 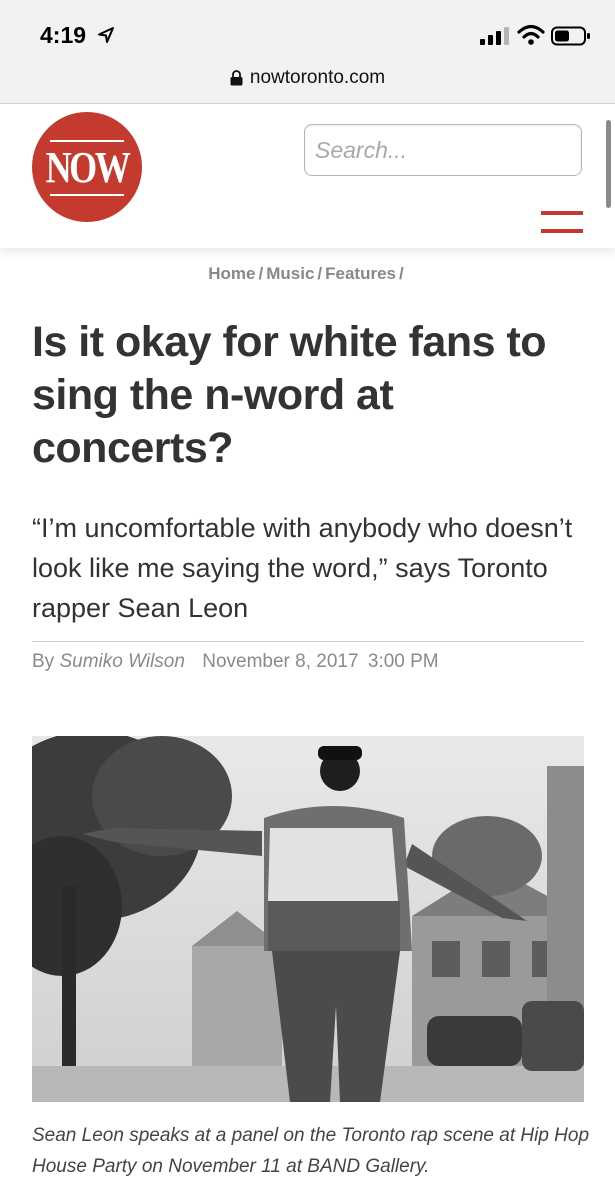 What do you see at coordinates (106, 35) in the screenshot?
I see `location-arrow-icon` at bounding box center [106, 35].